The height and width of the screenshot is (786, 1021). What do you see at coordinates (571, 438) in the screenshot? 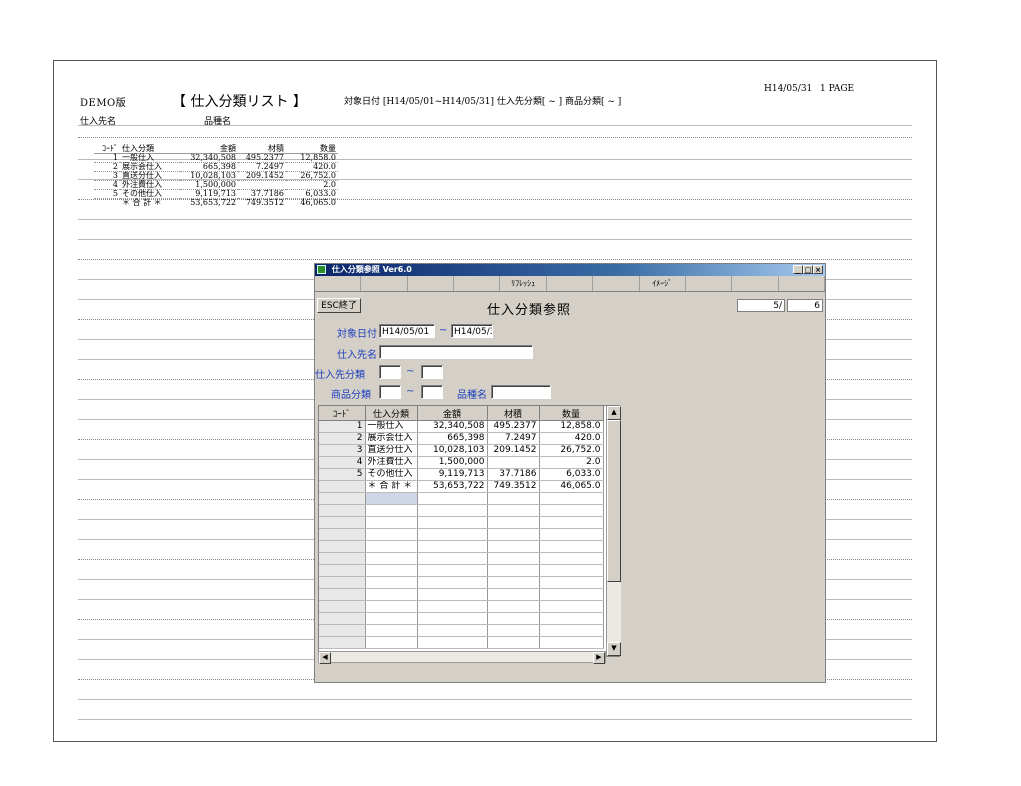
I see `grid-cell-qty: 420.0` at bounding box center [571, 438].